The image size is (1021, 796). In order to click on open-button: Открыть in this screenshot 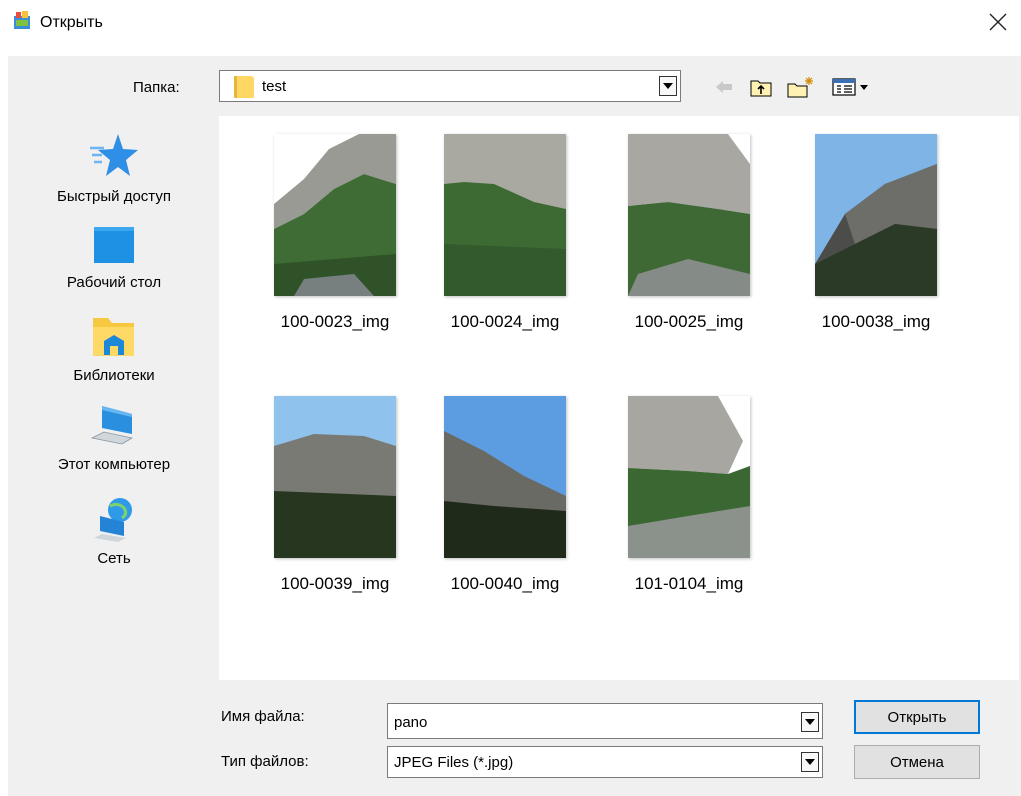, I will do `click(917, 717)`.